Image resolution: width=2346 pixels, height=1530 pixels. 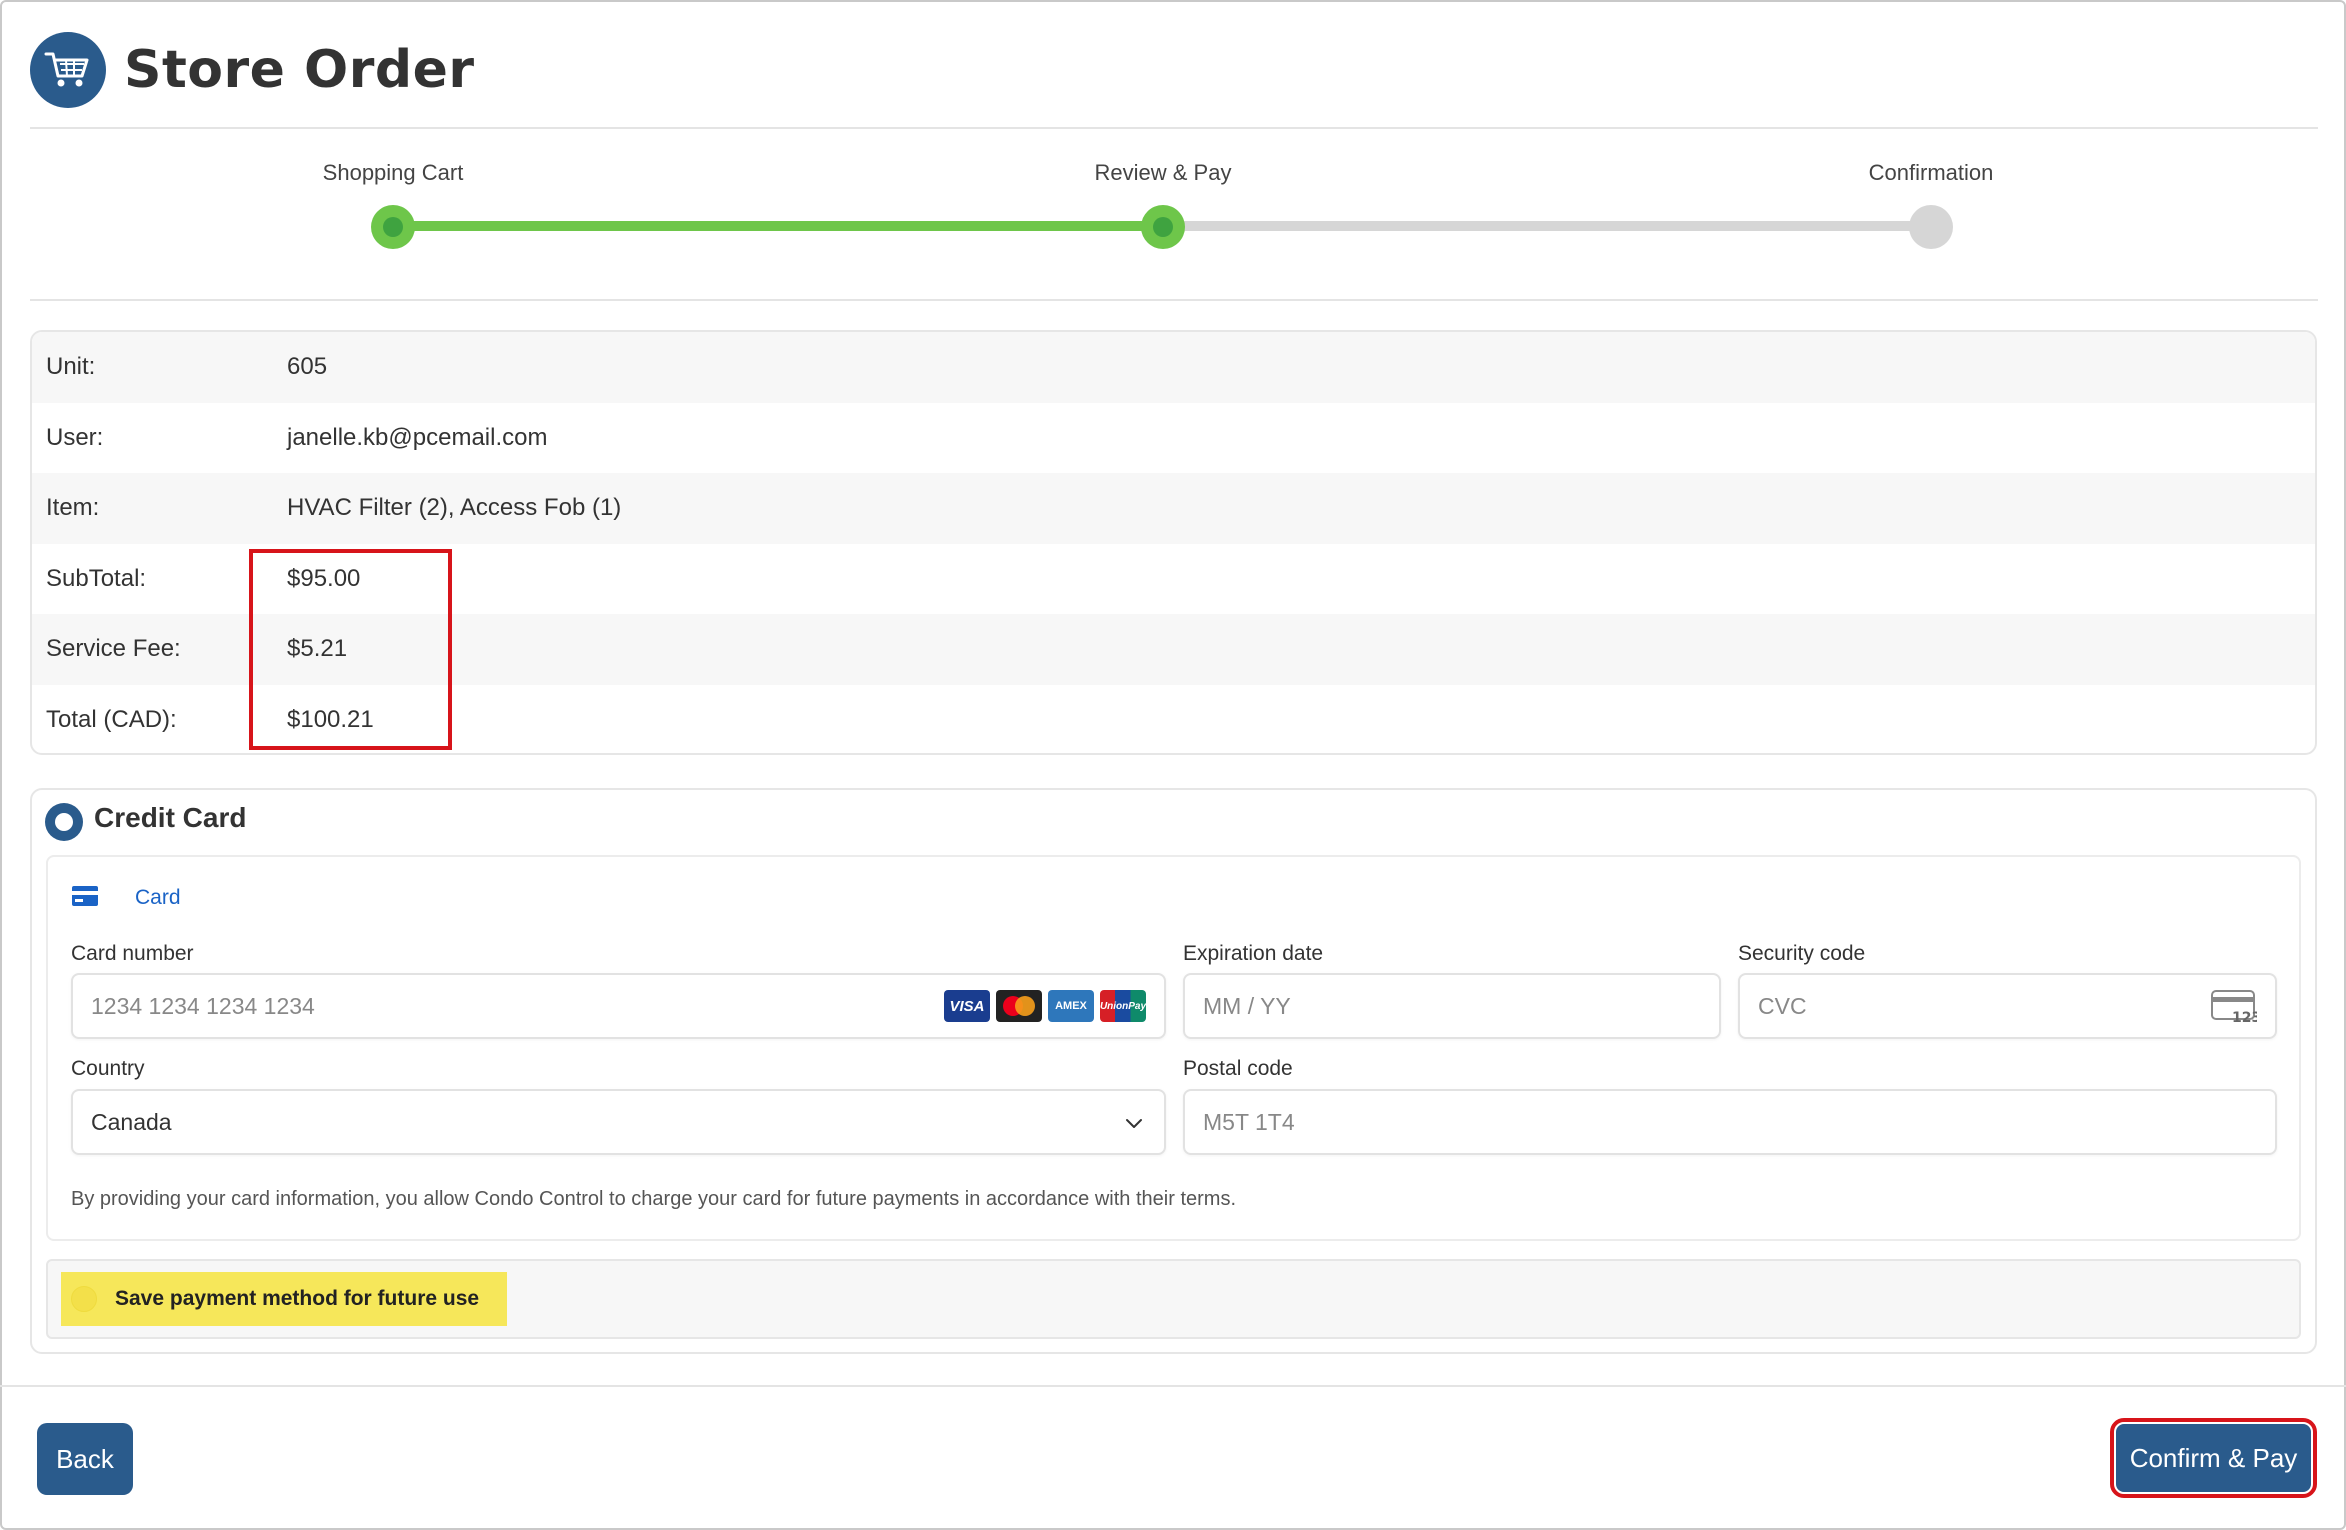 What do you see at coordinates (1452, 1006) in the screenshot?
I see `expiration-input: MM / YY` at bounding box center [1452, 1006].